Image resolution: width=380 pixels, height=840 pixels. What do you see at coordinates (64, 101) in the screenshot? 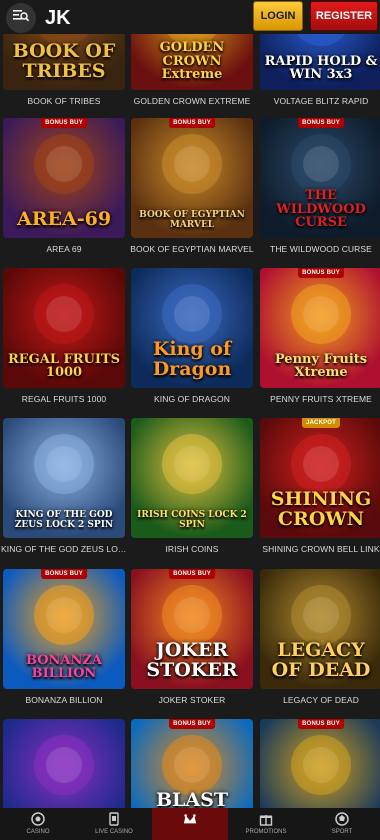
I see `game-caption: BOOK OF TRIBES` at bounding box center [64, 101].